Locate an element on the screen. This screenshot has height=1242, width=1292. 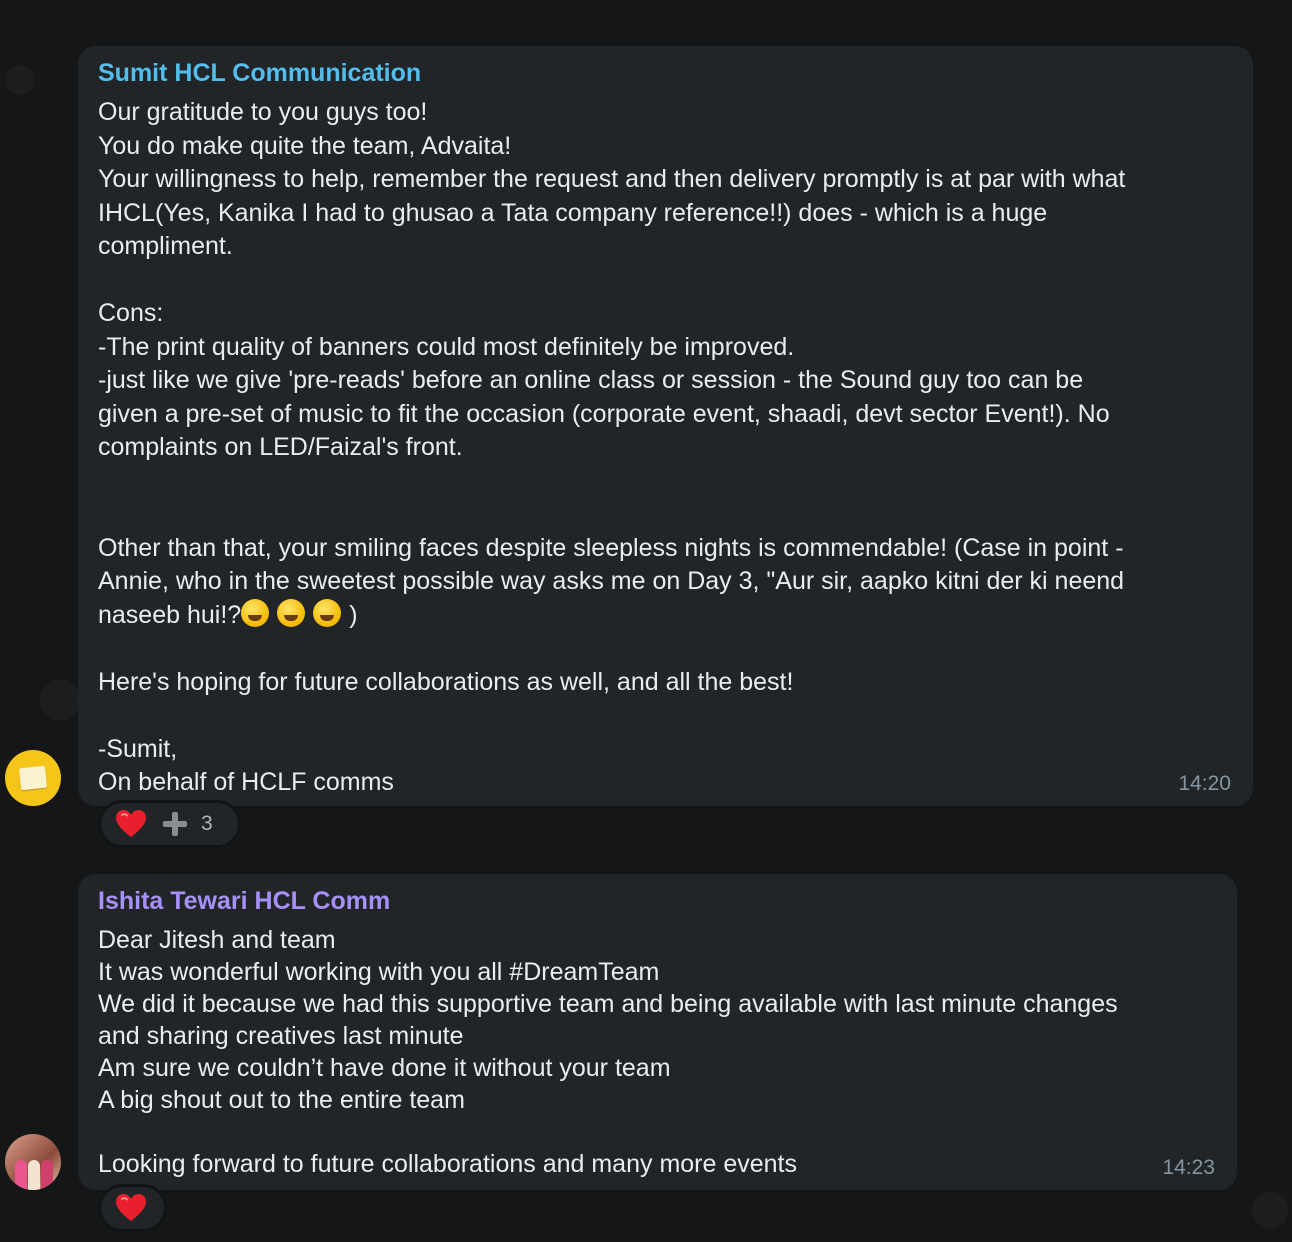
sticky-note-icon is located at coordinates (33, 778).